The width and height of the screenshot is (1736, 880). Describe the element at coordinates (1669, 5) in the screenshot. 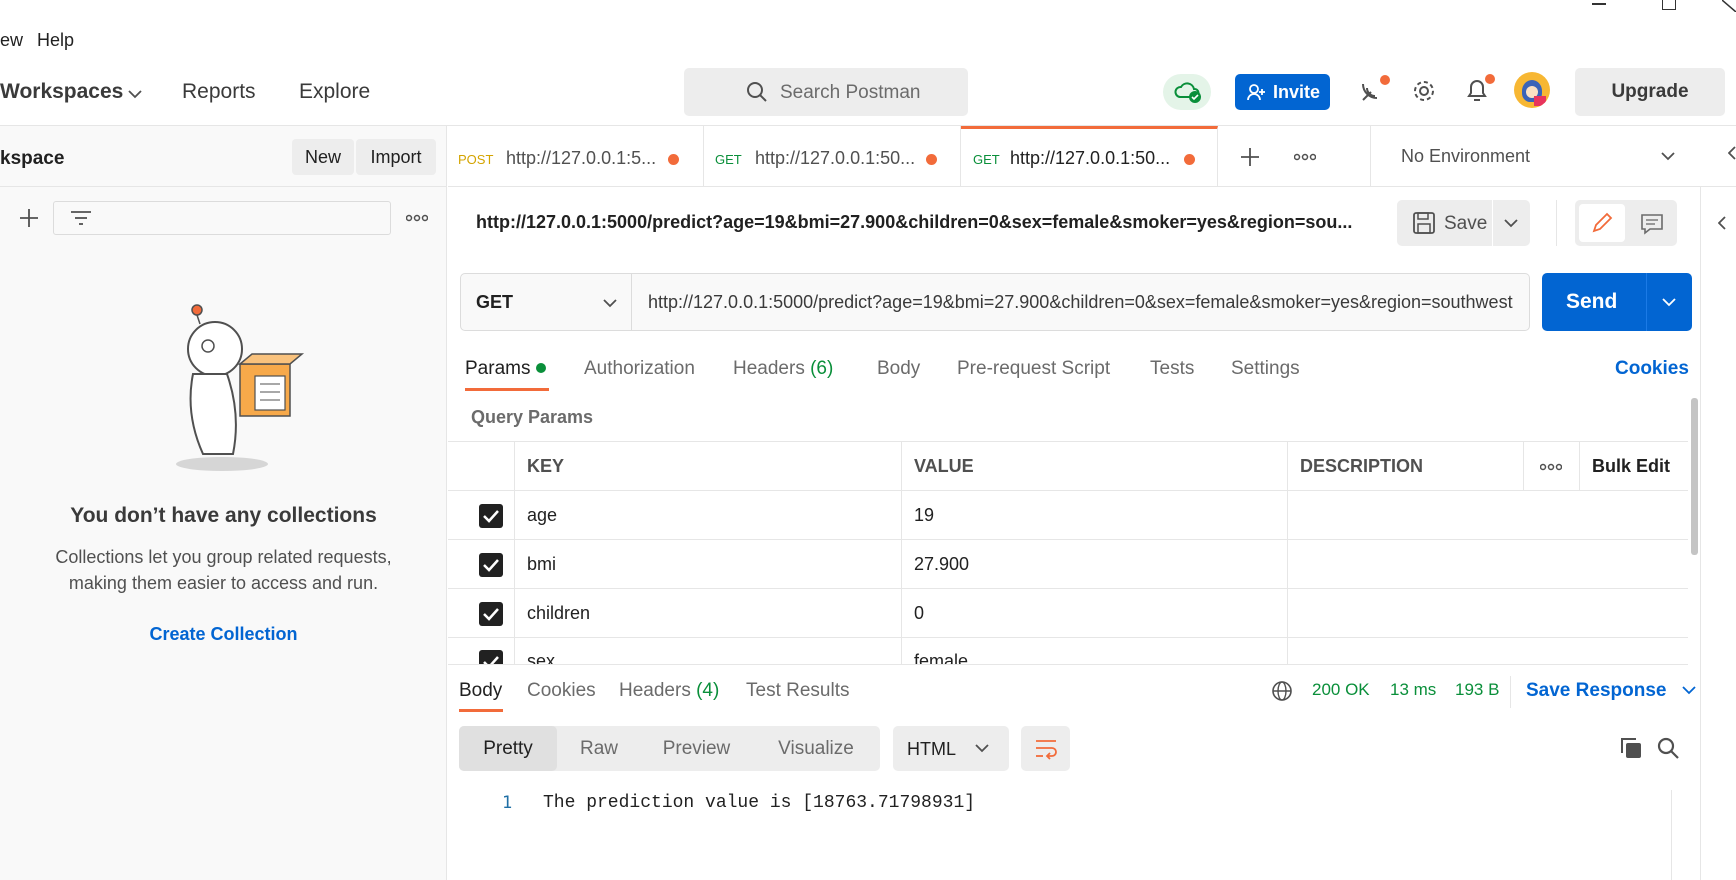

I see `maximize-icon` at that location.